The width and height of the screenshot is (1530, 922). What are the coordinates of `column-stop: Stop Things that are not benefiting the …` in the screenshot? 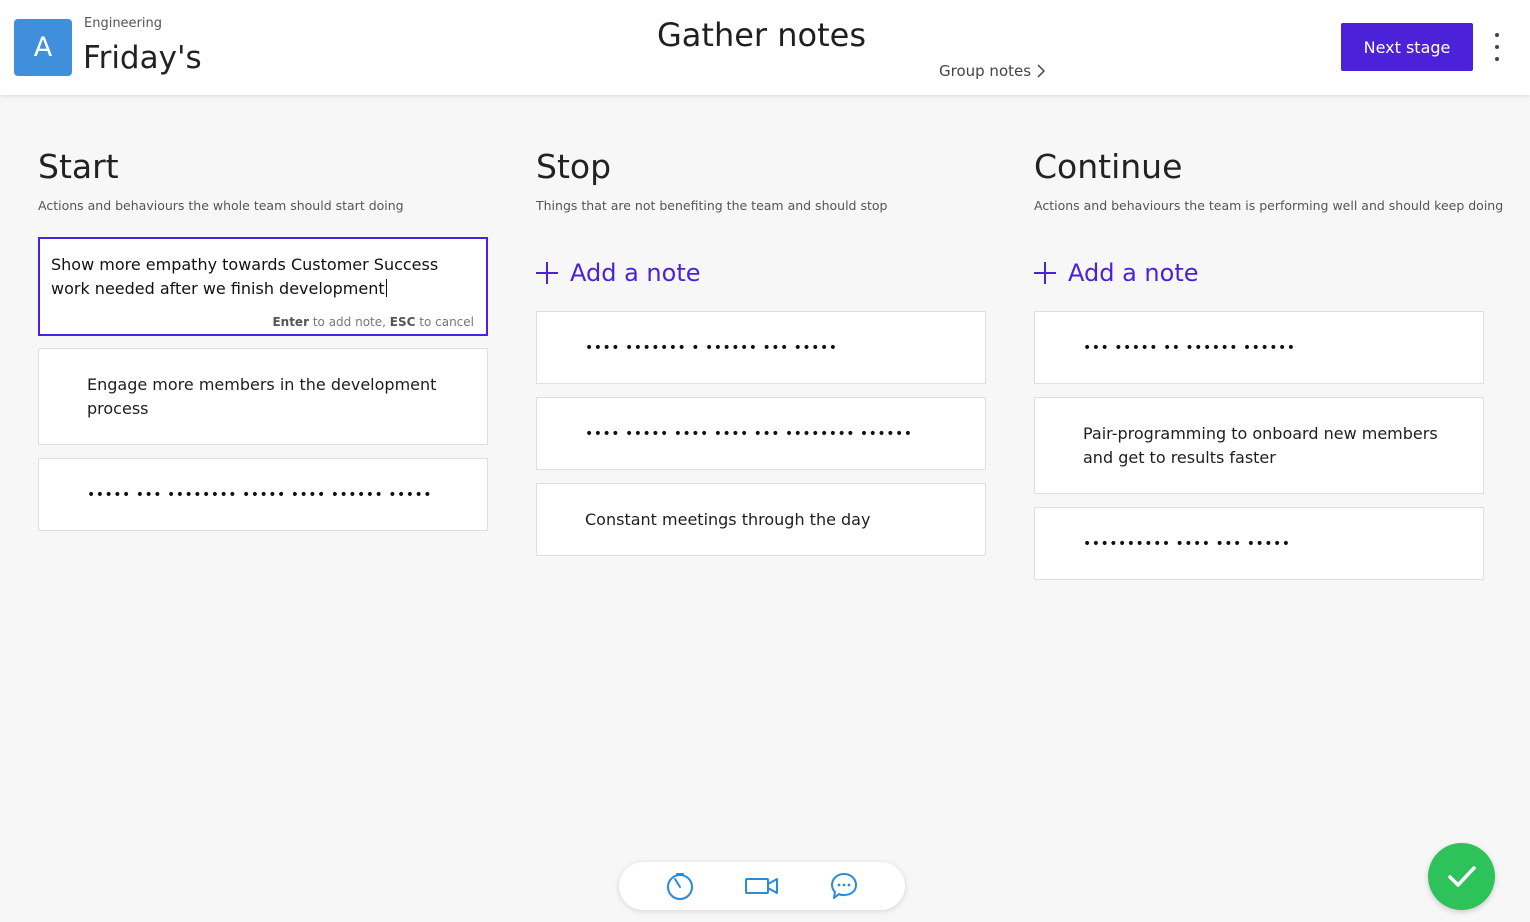 It's located at (761, 358).